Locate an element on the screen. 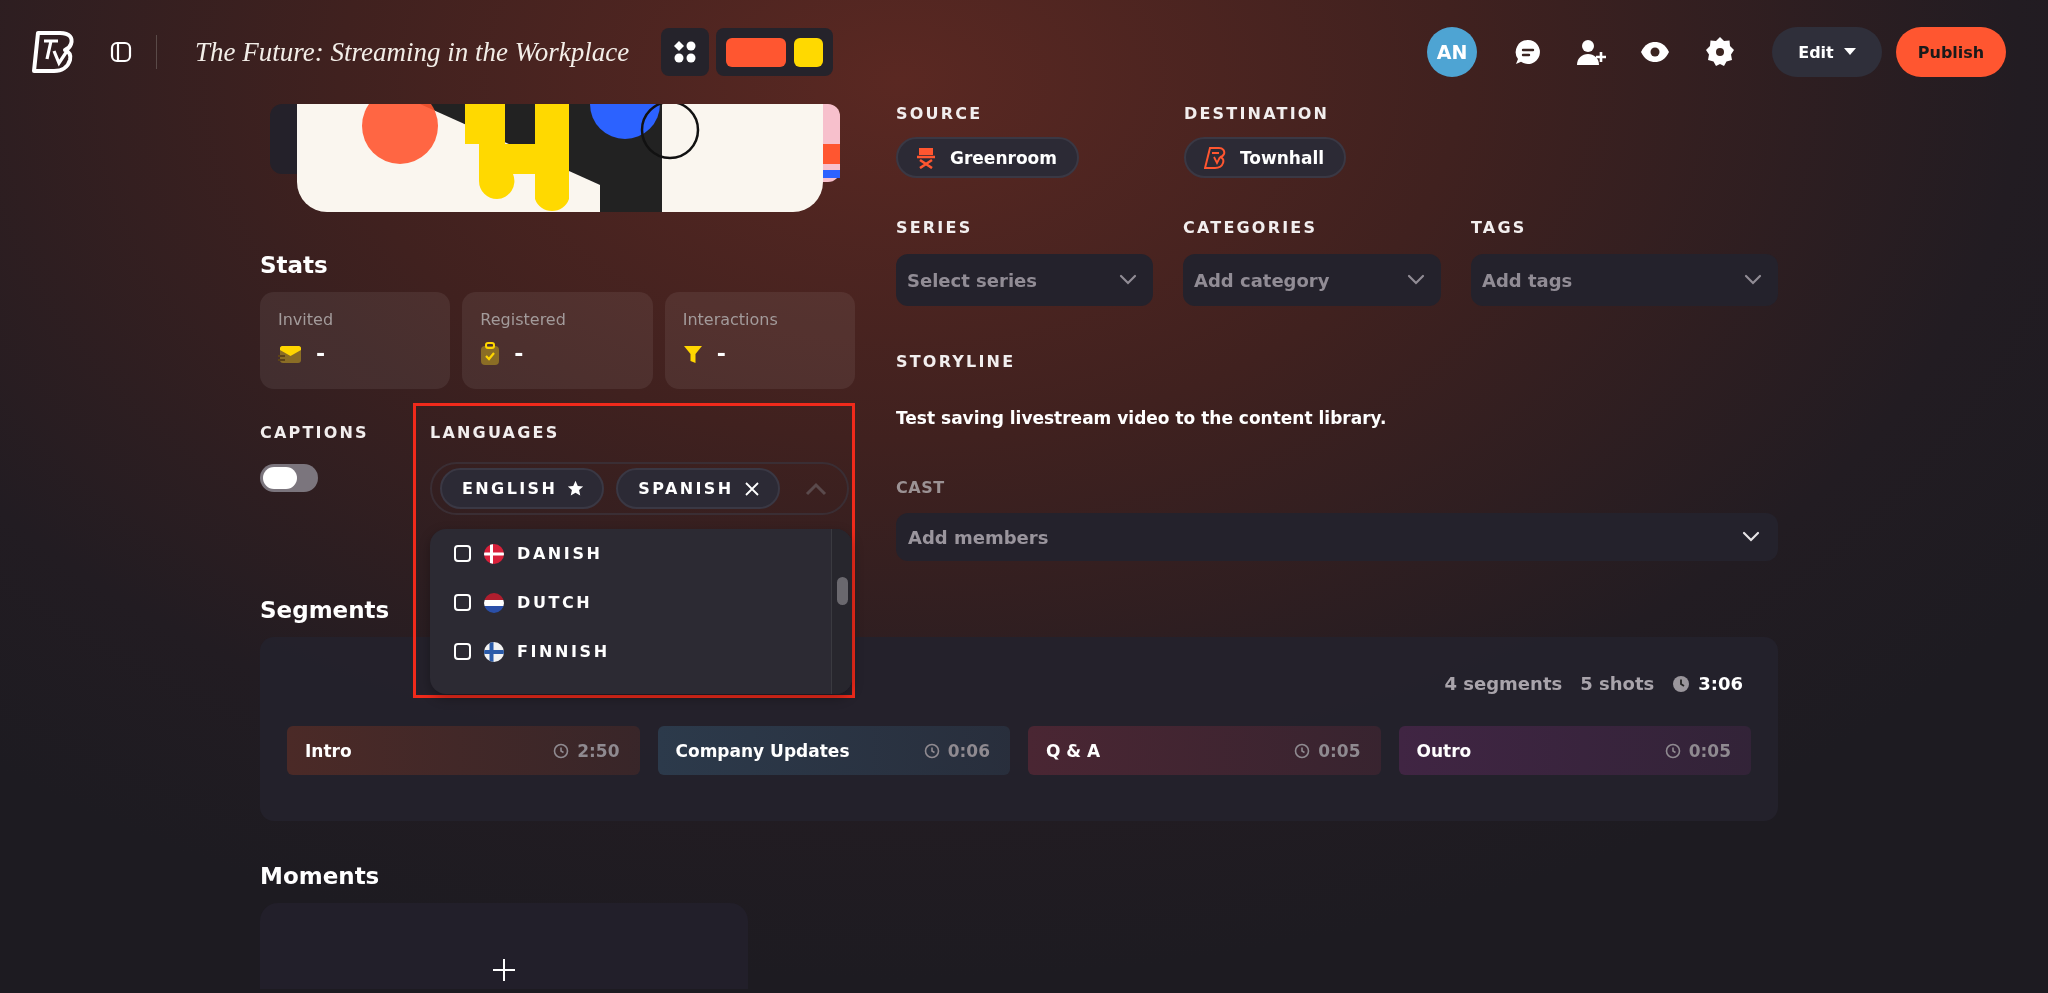 The width and height of the screenshot is (2048, 993). plus-icon is located at coordinates (504, 970).